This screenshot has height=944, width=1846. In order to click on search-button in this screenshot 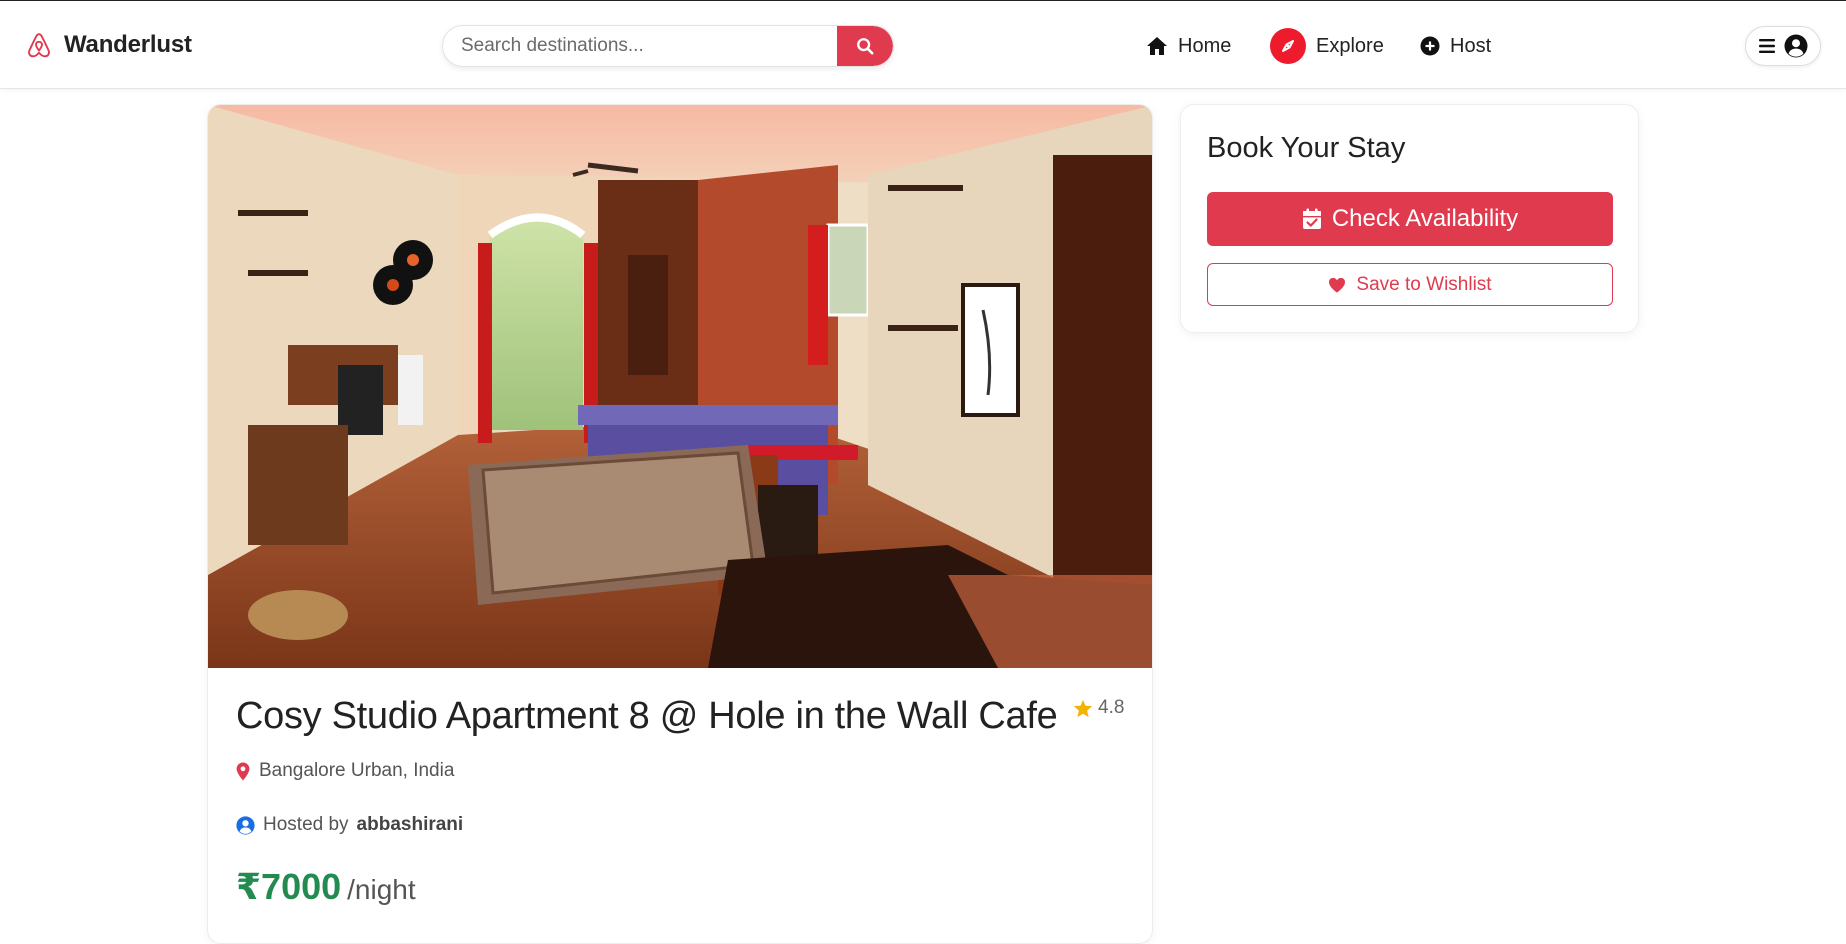, I will do `click(865, 46)`.